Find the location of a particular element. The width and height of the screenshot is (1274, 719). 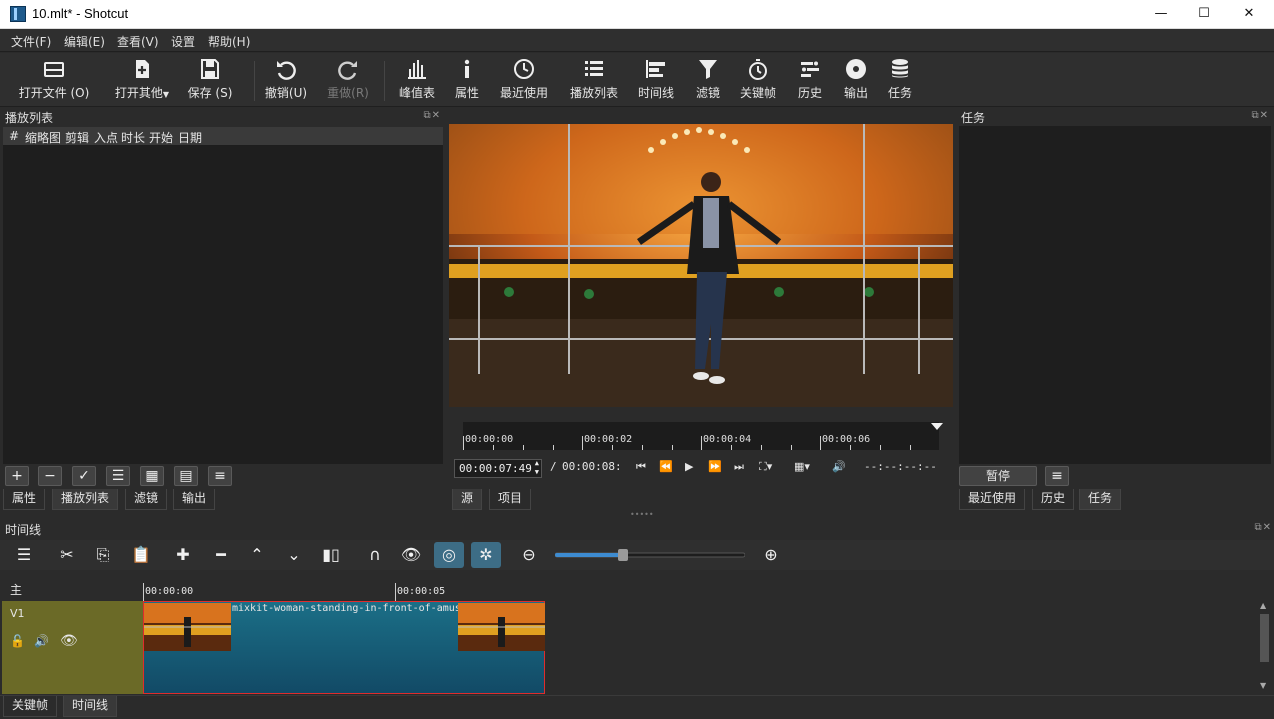

undo-button: 撤销(U) is located at coordinates (286, 79).